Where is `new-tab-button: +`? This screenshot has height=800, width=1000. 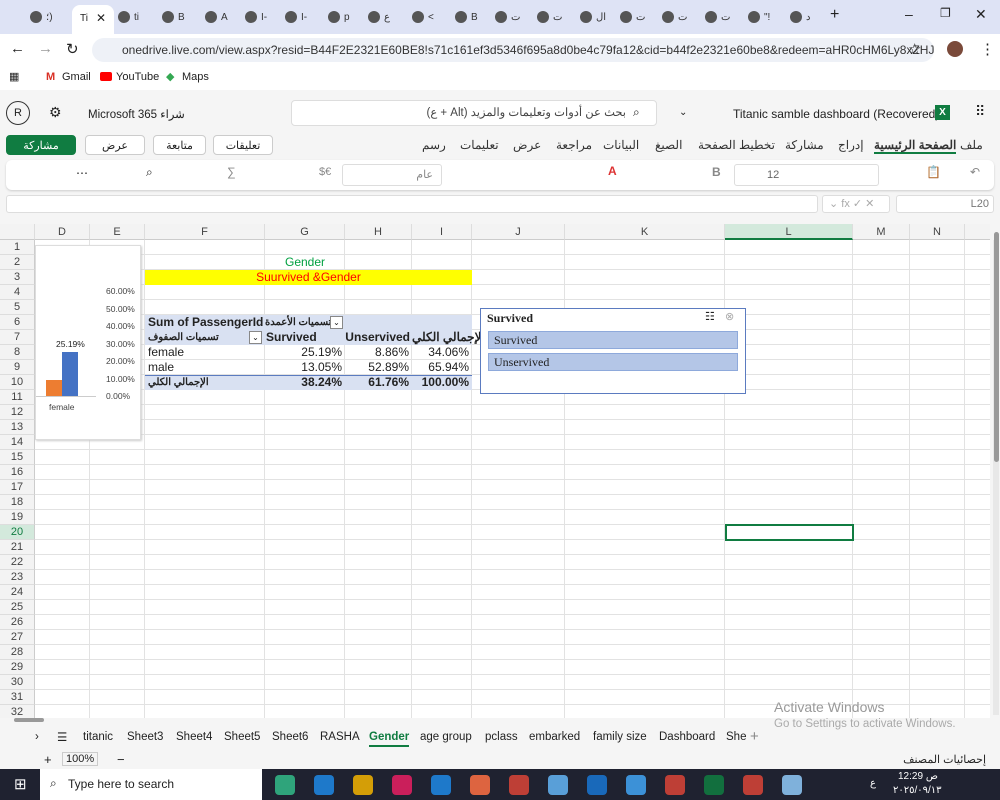 new-tab-button: + is located at coordinates (834, 15).